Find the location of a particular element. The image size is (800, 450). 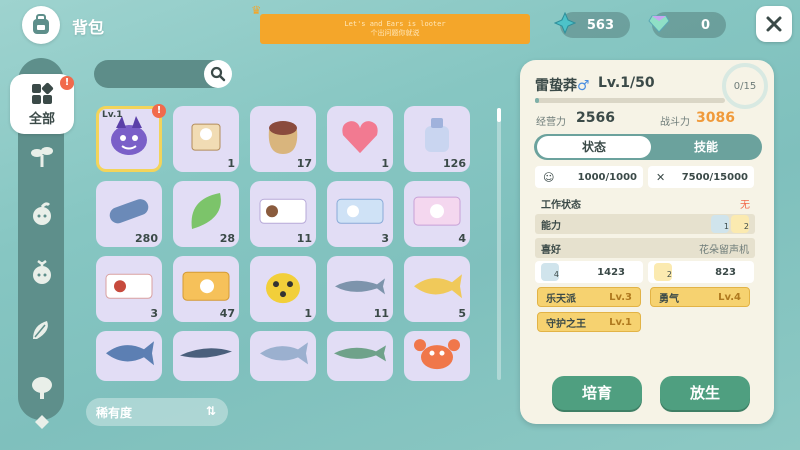

cat-box-icon is located at coordinates (206, 138).